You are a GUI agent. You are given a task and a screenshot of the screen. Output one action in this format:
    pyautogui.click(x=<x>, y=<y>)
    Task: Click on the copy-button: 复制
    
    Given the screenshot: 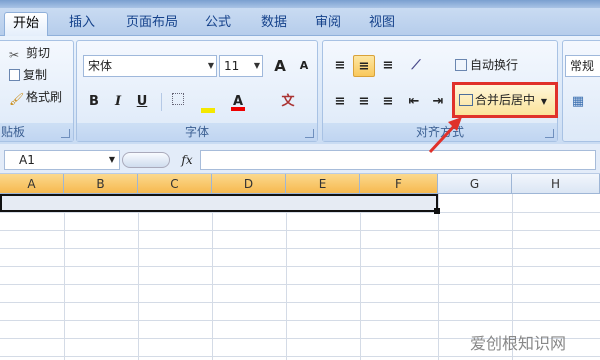 What is the action you would take?
    pyautogui.click(x=28, y=75)
    